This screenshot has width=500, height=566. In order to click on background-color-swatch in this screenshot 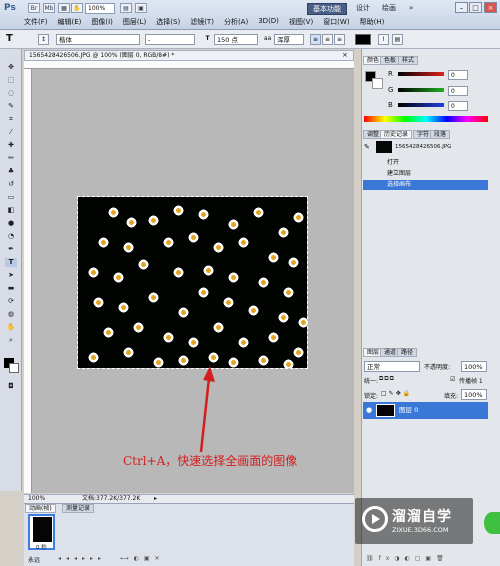, I will do `click(14, 368)`.